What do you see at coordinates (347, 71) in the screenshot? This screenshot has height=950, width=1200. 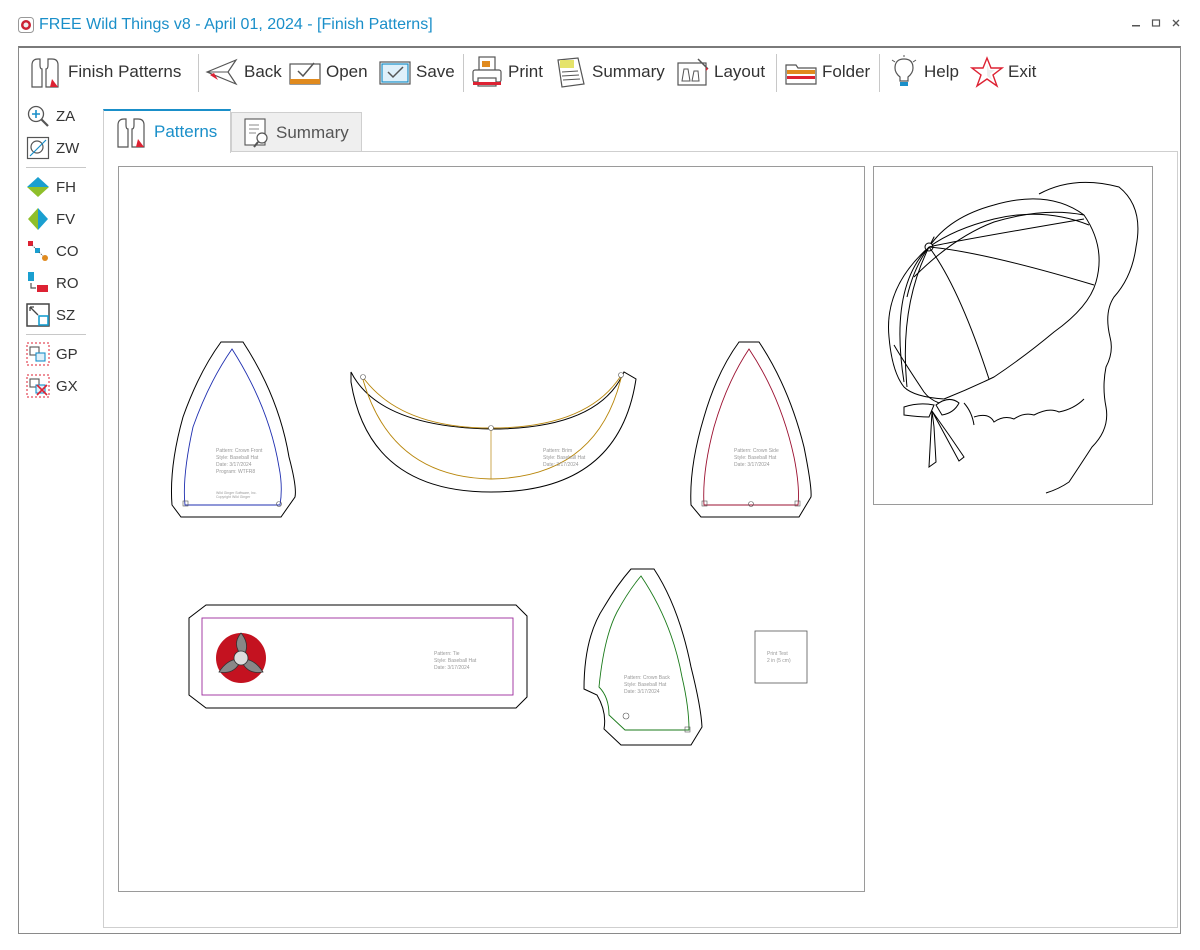 I see `open-label: Open` at bounding box center [347, 71].